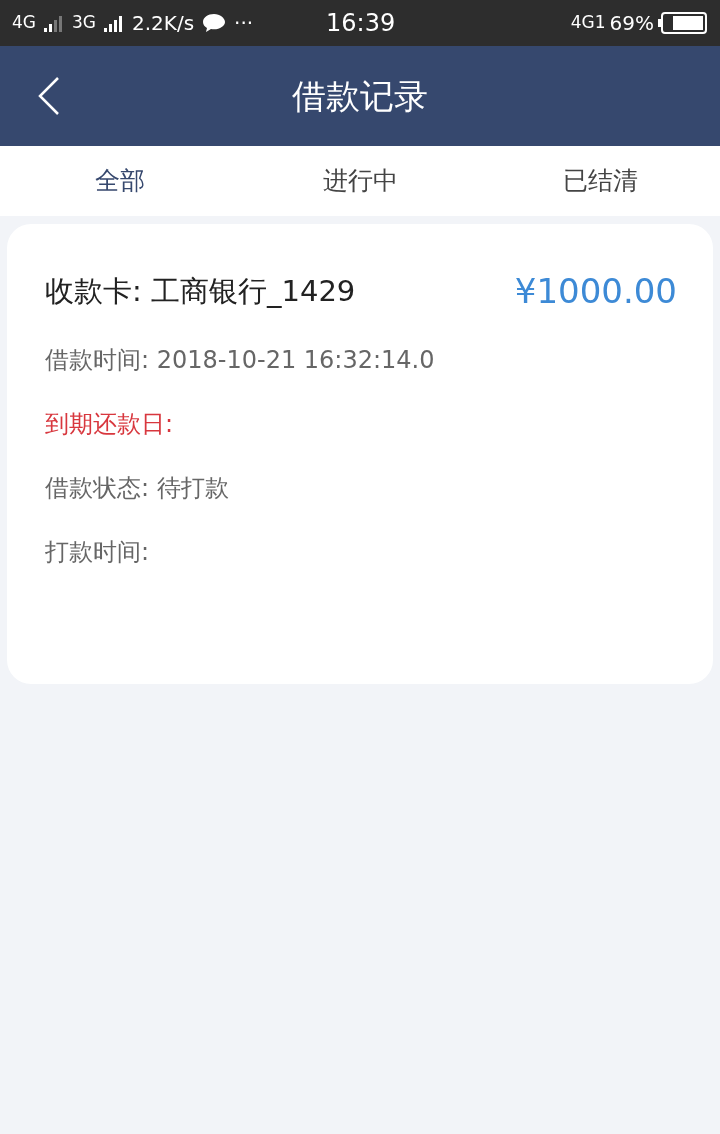 Image resolution: width=720 pixels, height=1134 pixels. Describe the element at coordinates (120, 181) in the screenshot. I see `tab: 全部` at that location.